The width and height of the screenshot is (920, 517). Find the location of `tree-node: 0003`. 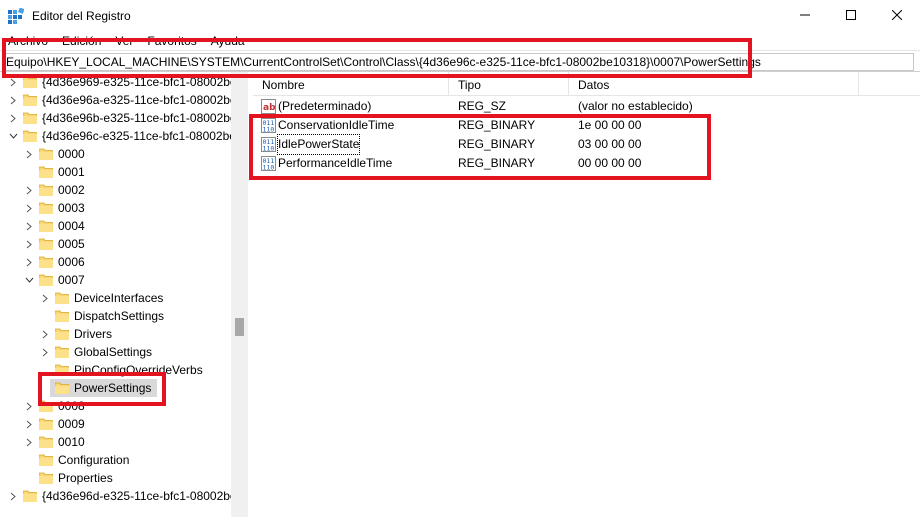

tree-node: 0003 is located at coordinates (57, 208).